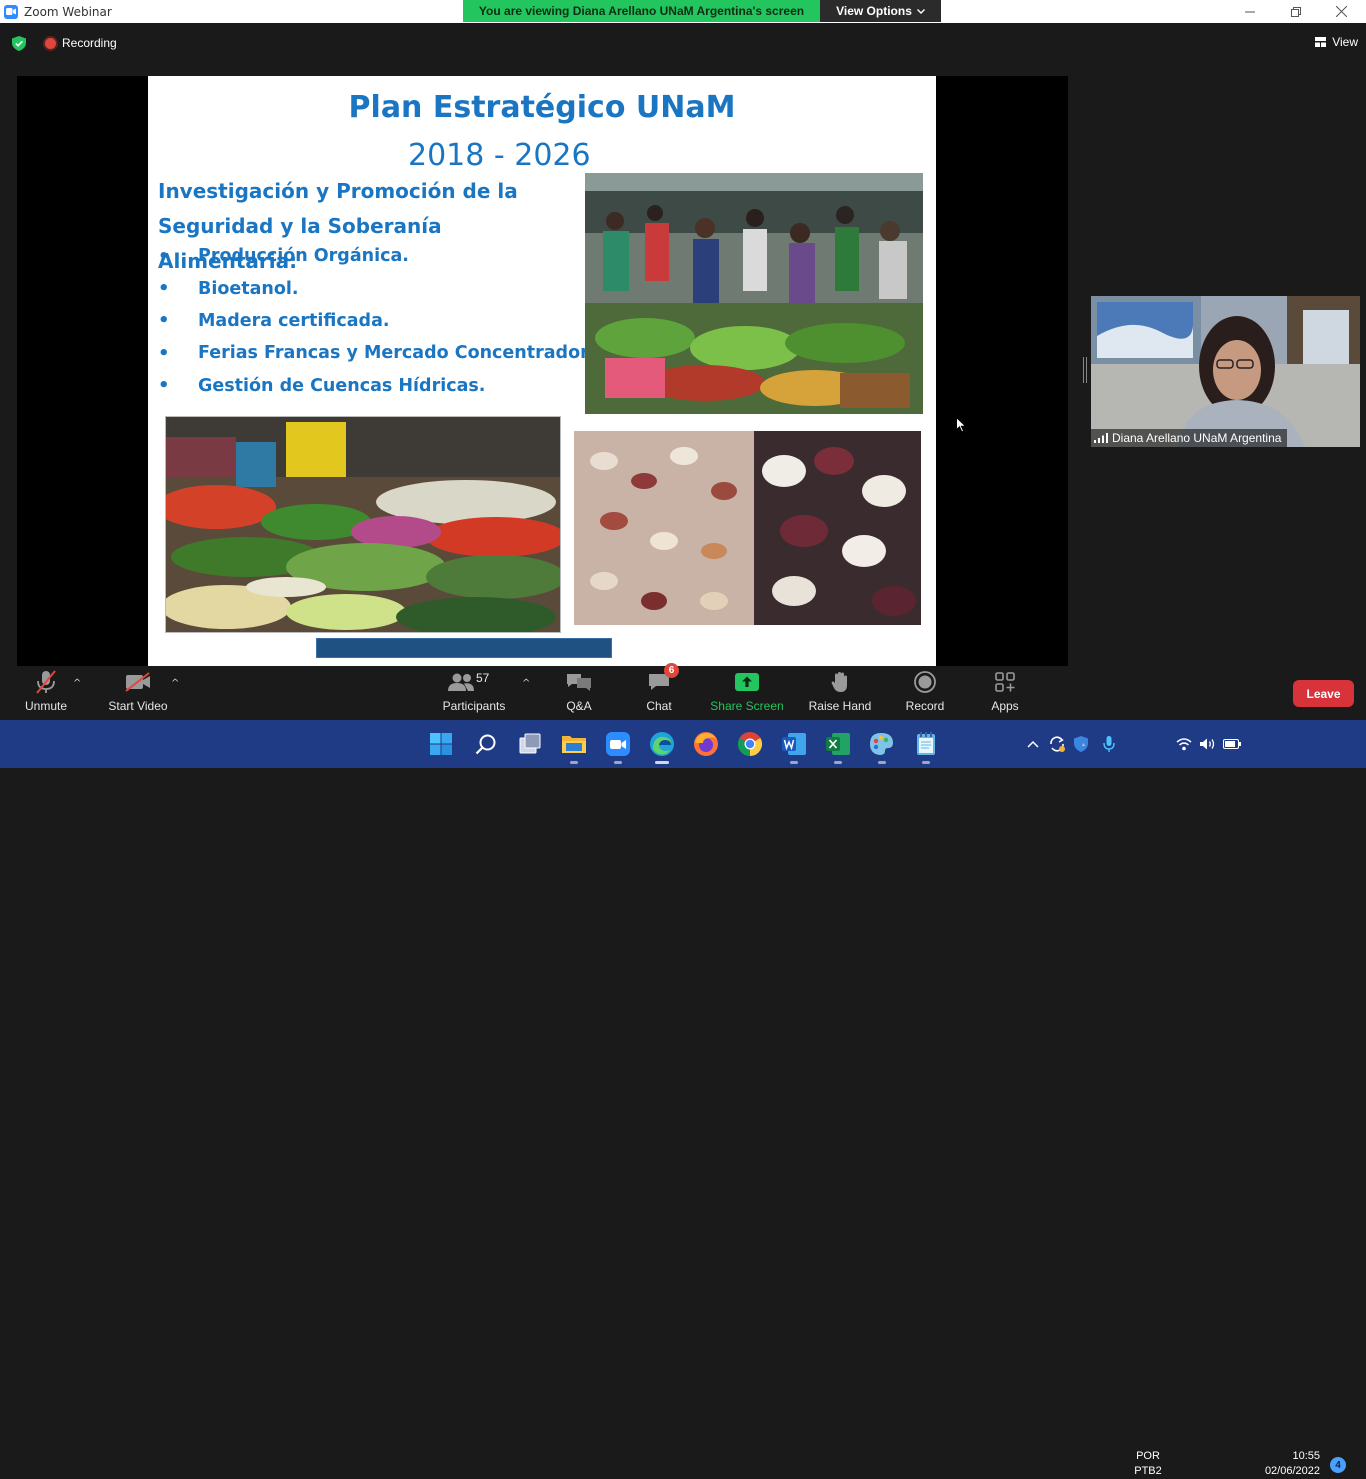 Image resolution: width=1366 pixels, height=1479 pixels. Describe the element at coordinates (274, 321) in the screenshot. I see `slide-bullet: • Madera certificada.` at that location.